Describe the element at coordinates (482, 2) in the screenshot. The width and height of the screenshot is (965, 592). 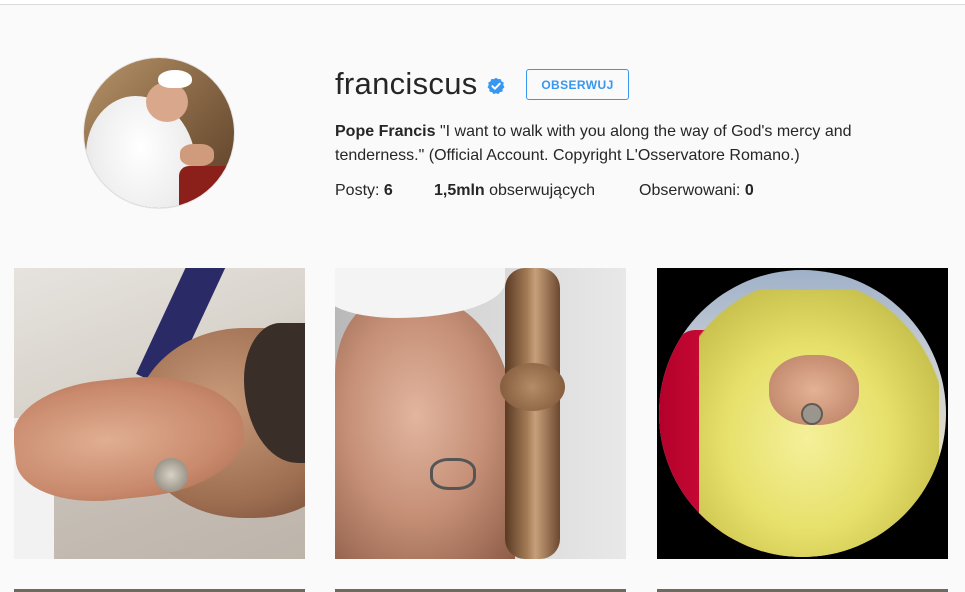
I see `top-navigation-bar` at that location.